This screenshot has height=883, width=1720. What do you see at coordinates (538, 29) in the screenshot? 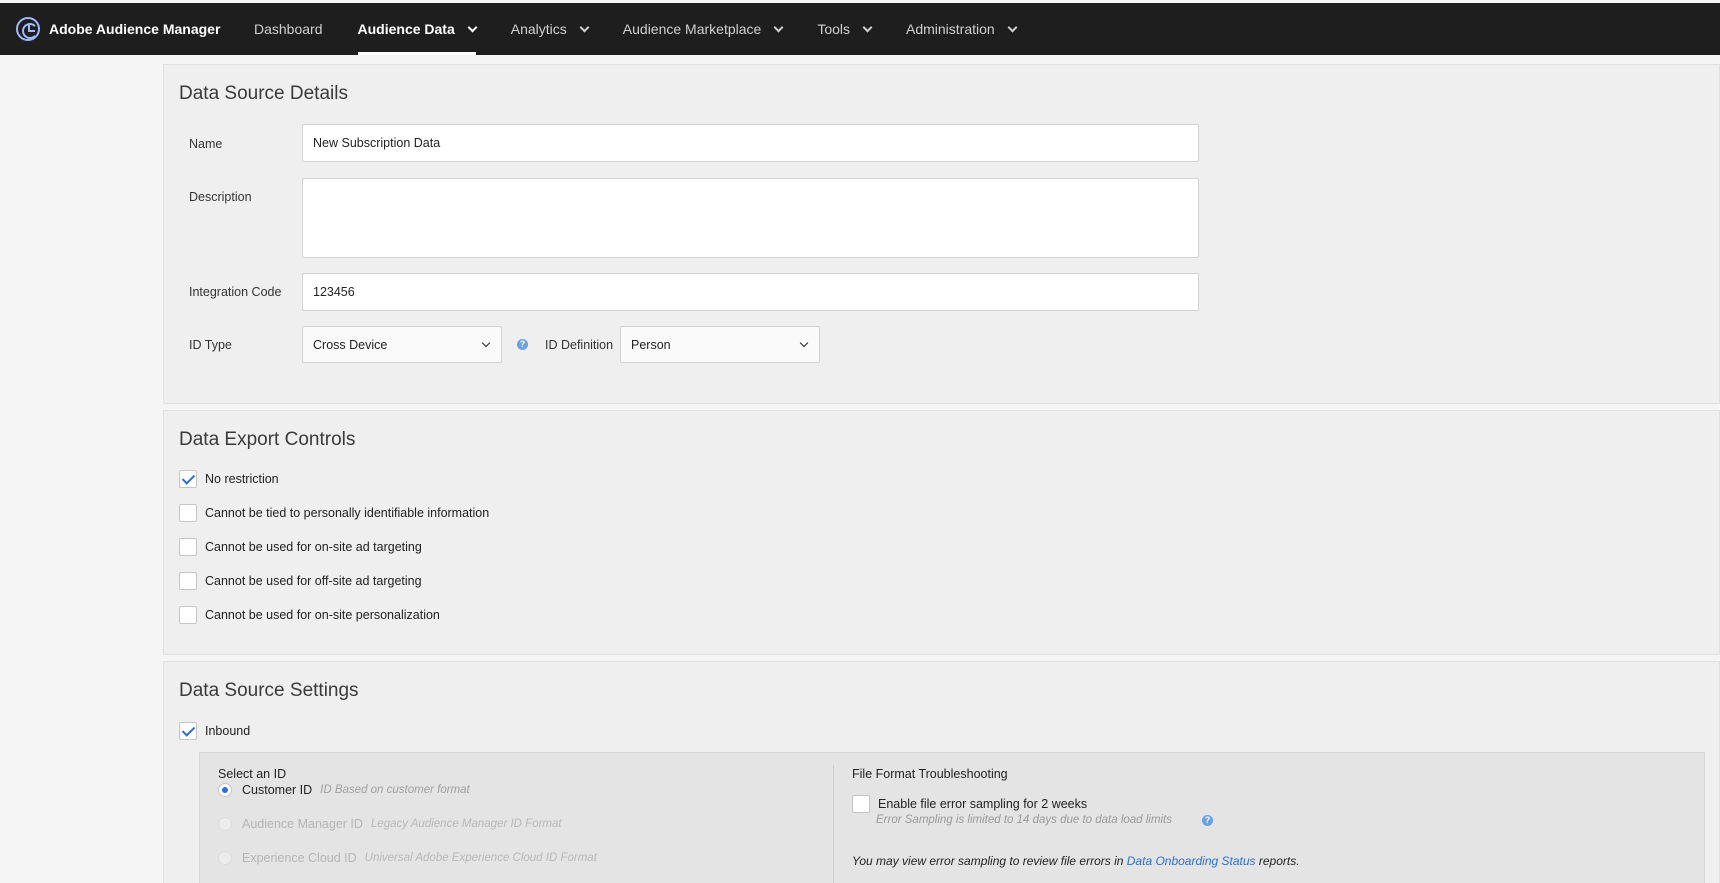
I see `nav-label: Analytics` at bounding box center [538, 29].